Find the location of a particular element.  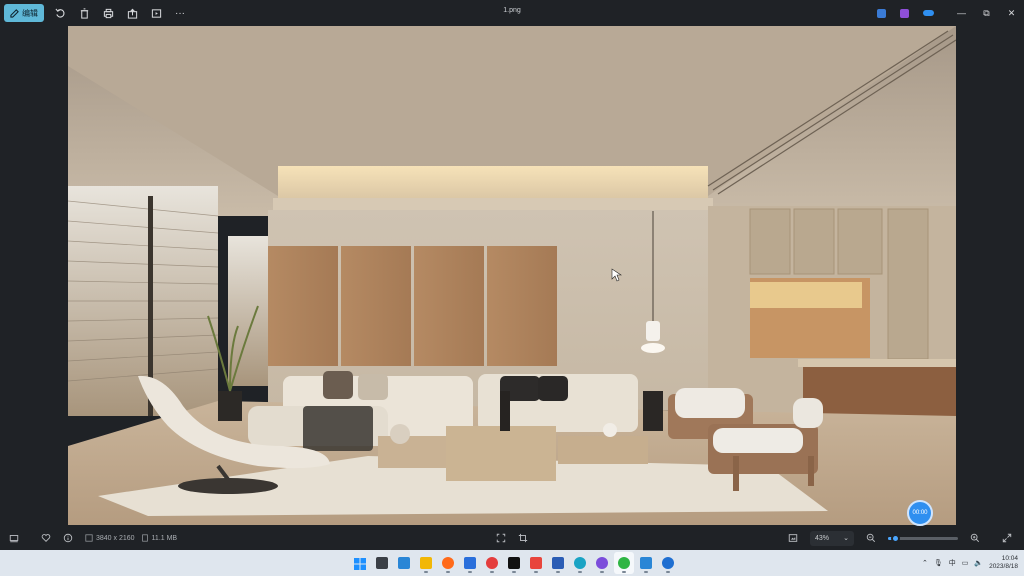

clock-date: 2023/8/18 is located at coordinates (1003, 566).